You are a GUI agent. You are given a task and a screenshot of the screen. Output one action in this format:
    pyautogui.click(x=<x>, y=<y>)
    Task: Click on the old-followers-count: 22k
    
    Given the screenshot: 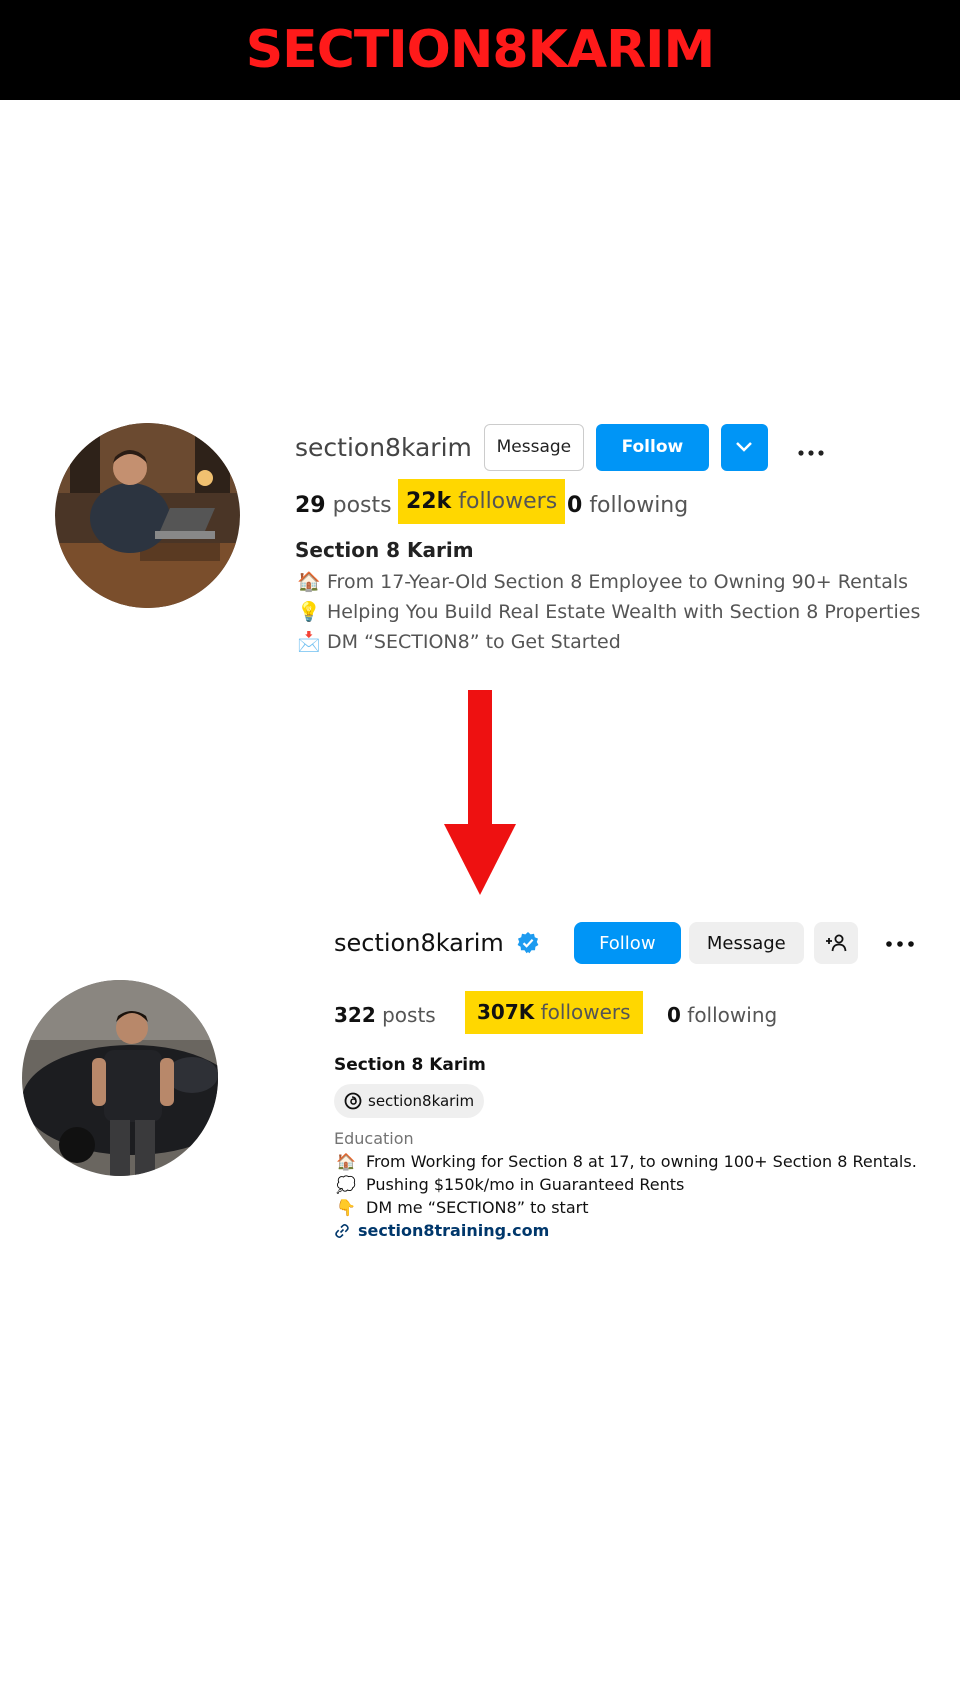 What is the action you would take?
    pyautogui.click(x=429, y=501)
    